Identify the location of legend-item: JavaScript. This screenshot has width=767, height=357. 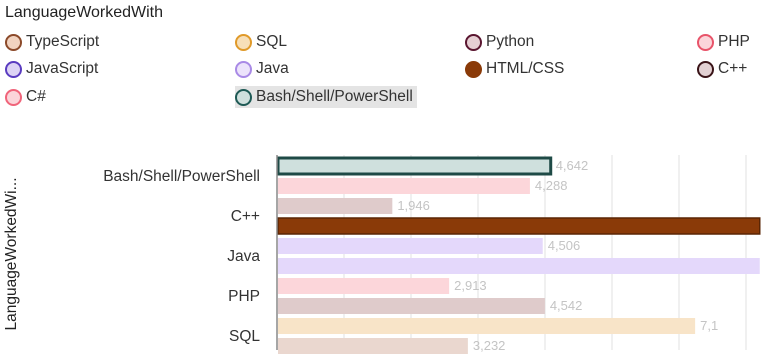
(51, 69).